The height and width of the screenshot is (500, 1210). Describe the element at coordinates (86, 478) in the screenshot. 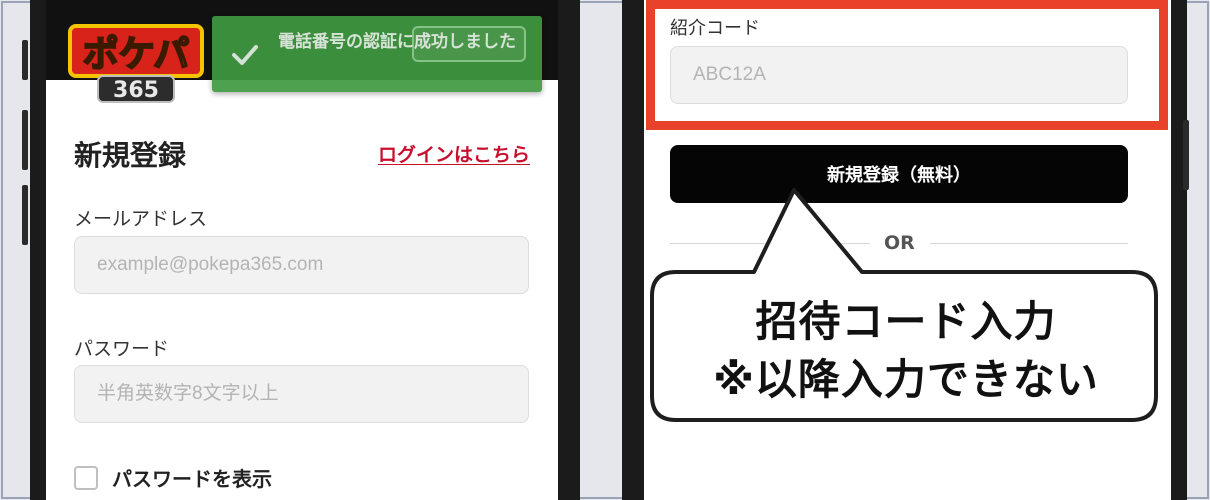

I see `show-password-checkbox` at that location.